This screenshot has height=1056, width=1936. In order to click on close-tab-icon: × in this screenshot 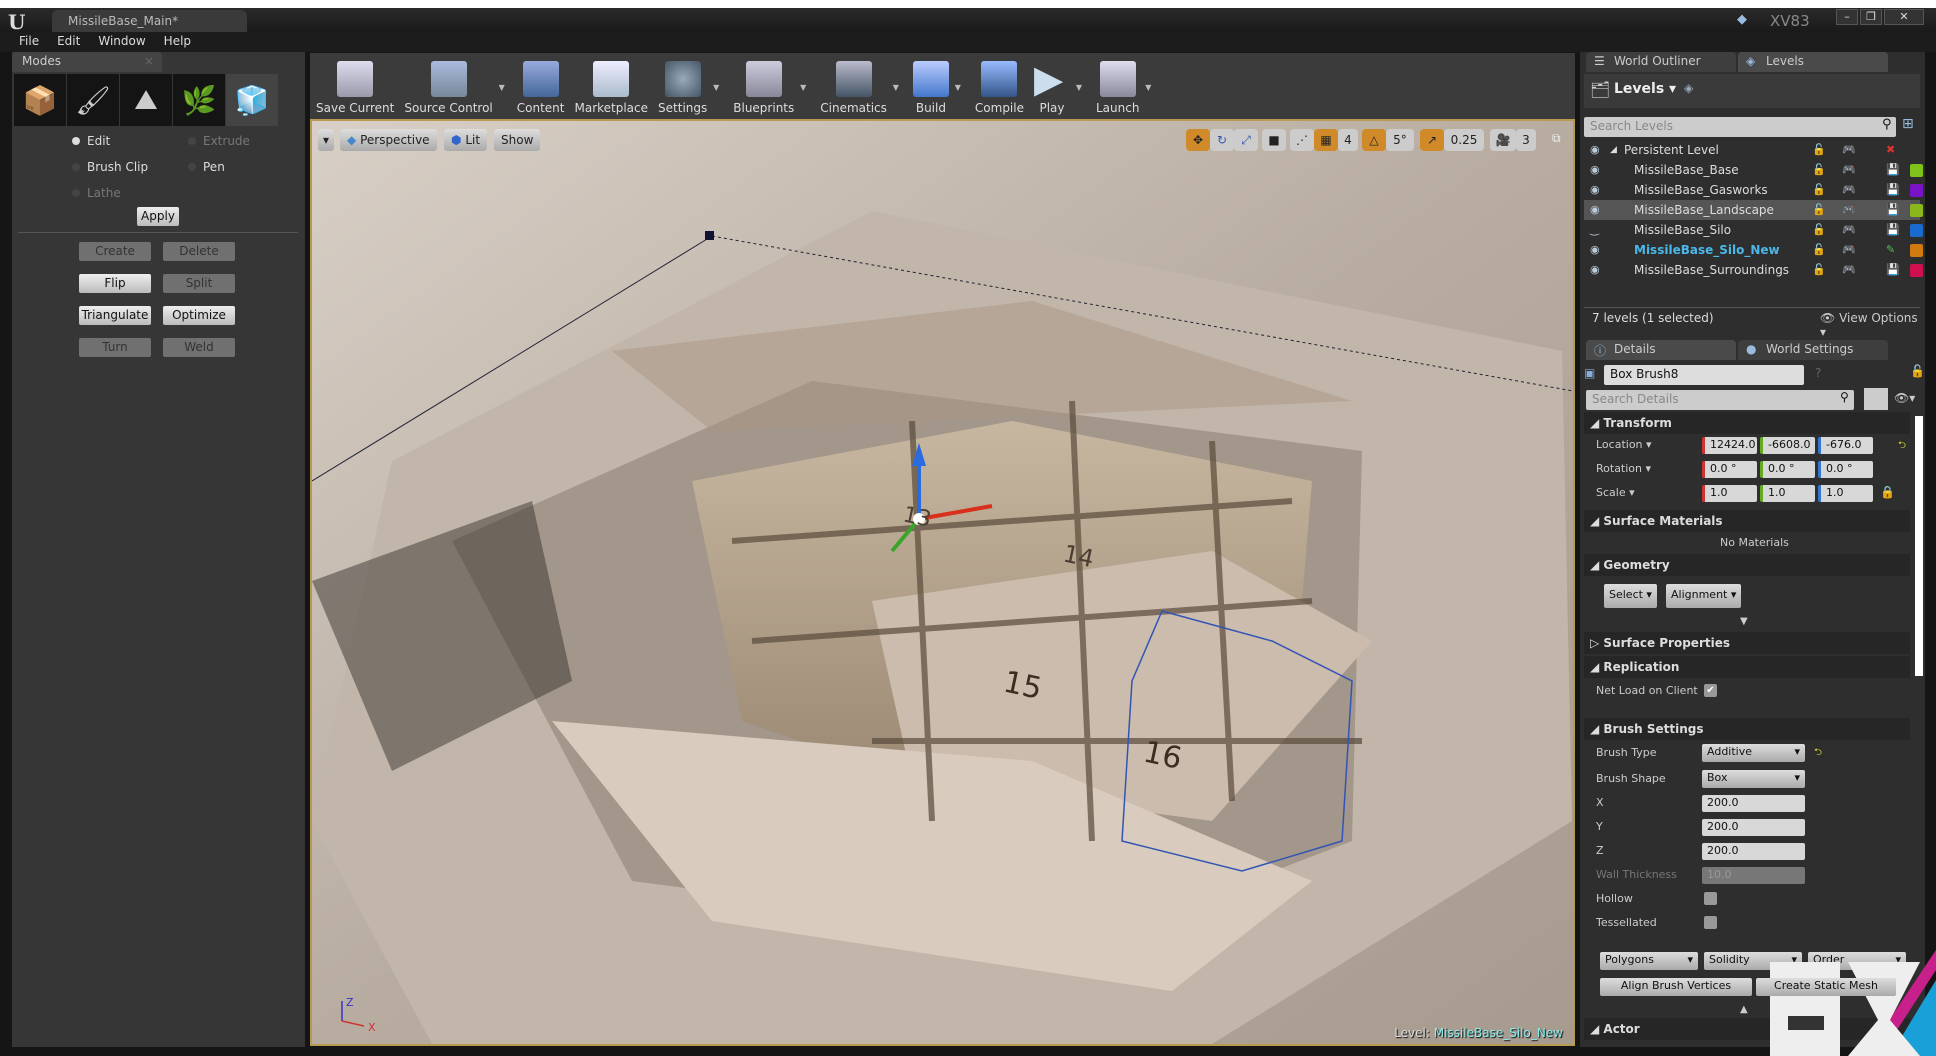, I will do `click(149, 61)`.